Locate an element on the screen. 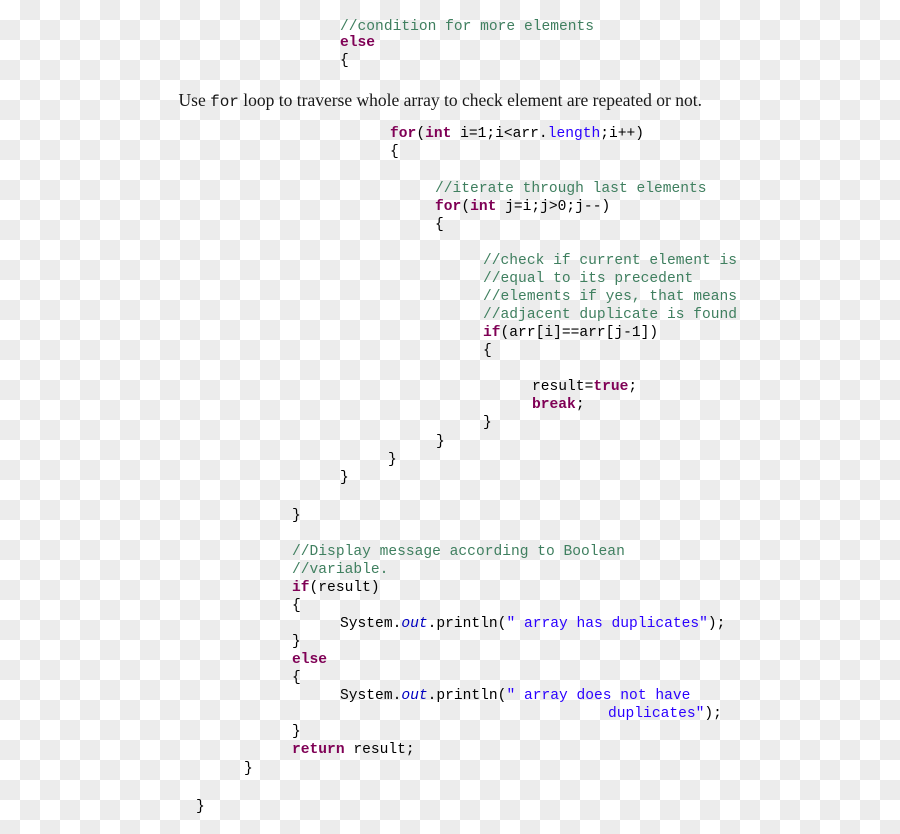  loop-increment-expression: ;i++) is located at coordinates (622, 134).